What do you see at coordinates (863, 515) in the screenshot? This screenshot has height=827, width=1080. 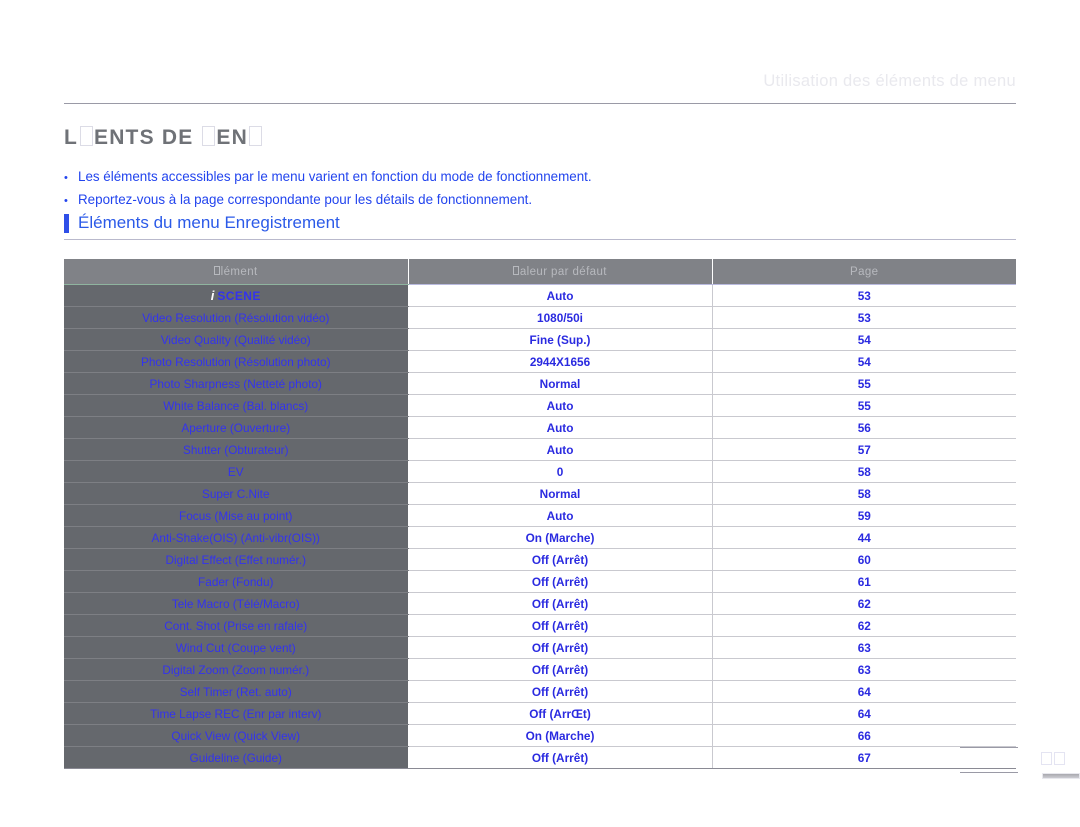 I see `cell-page-number: 59` at bounding box center [863, 515].